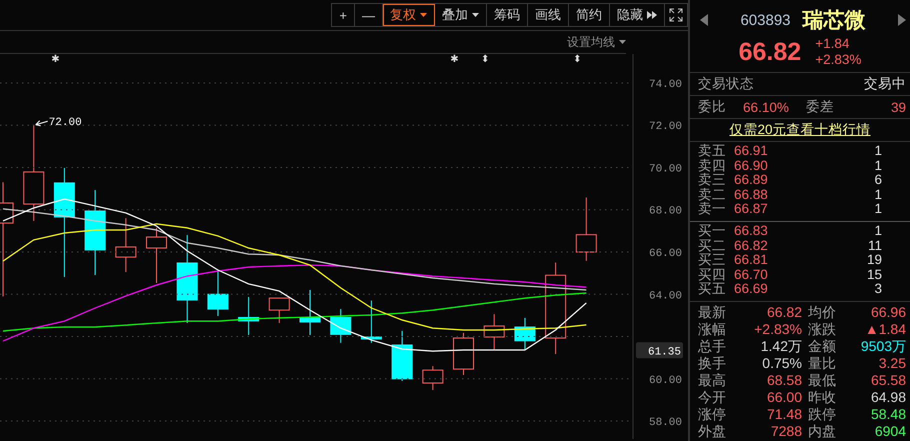 This screenshot has width=910, height=441. What do you see at coordinates (704, 20) in the screenshot?
I see `previous-icon` at bounding box center [704, 20].